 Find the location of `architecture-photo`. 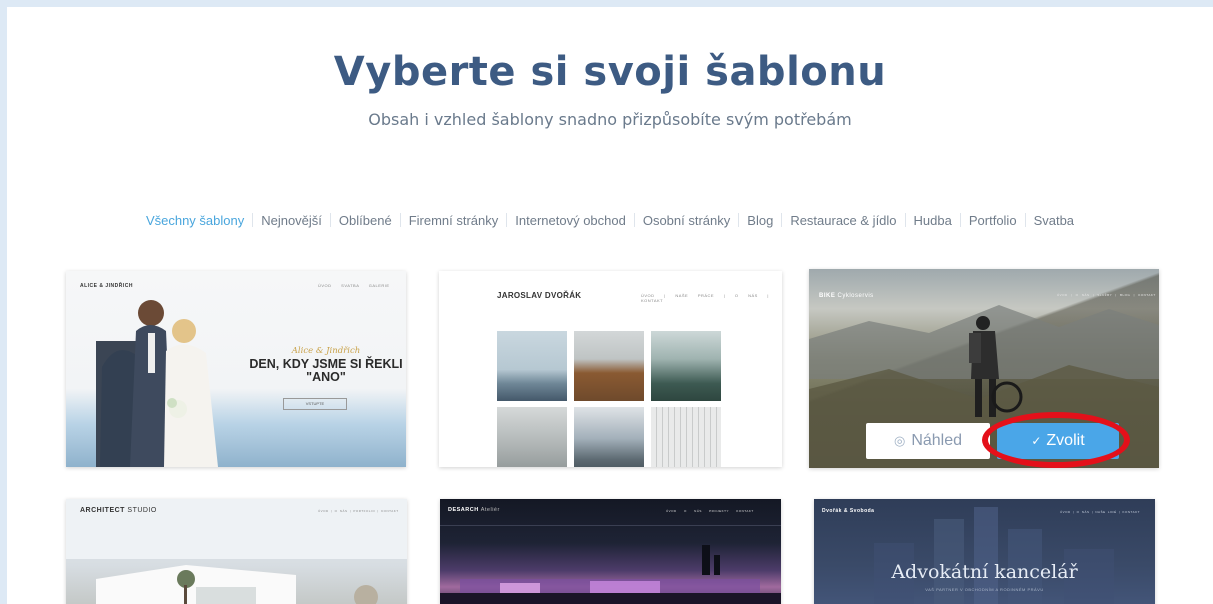

architecture-photo is located at coordinates (236, 551).